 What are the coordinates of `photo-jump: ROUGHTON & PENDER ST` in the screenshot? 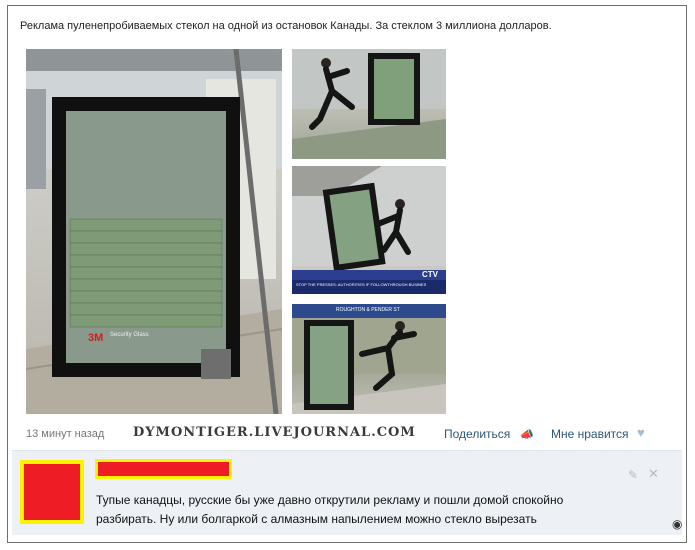 It's located at (369, 359).